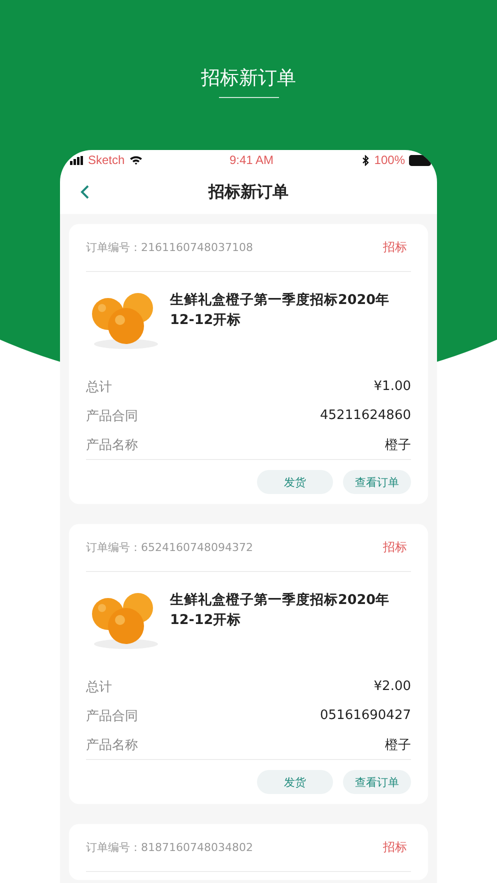 The image size is (497, 883). What do you see at coordinates (392, 386) in the screenshot?
I see `detail-value: ¥1.00` at bounding box center [392, 386].